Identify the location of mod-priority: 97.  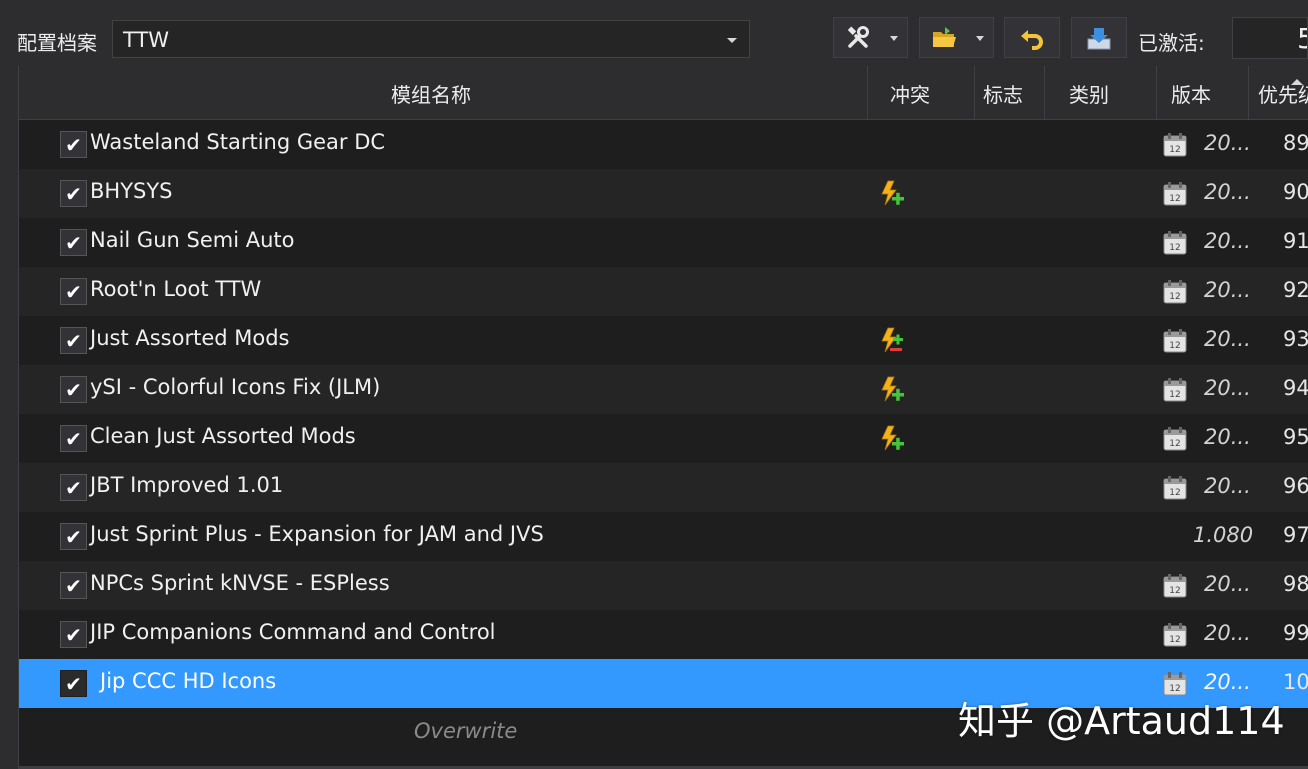
(1295, 535).